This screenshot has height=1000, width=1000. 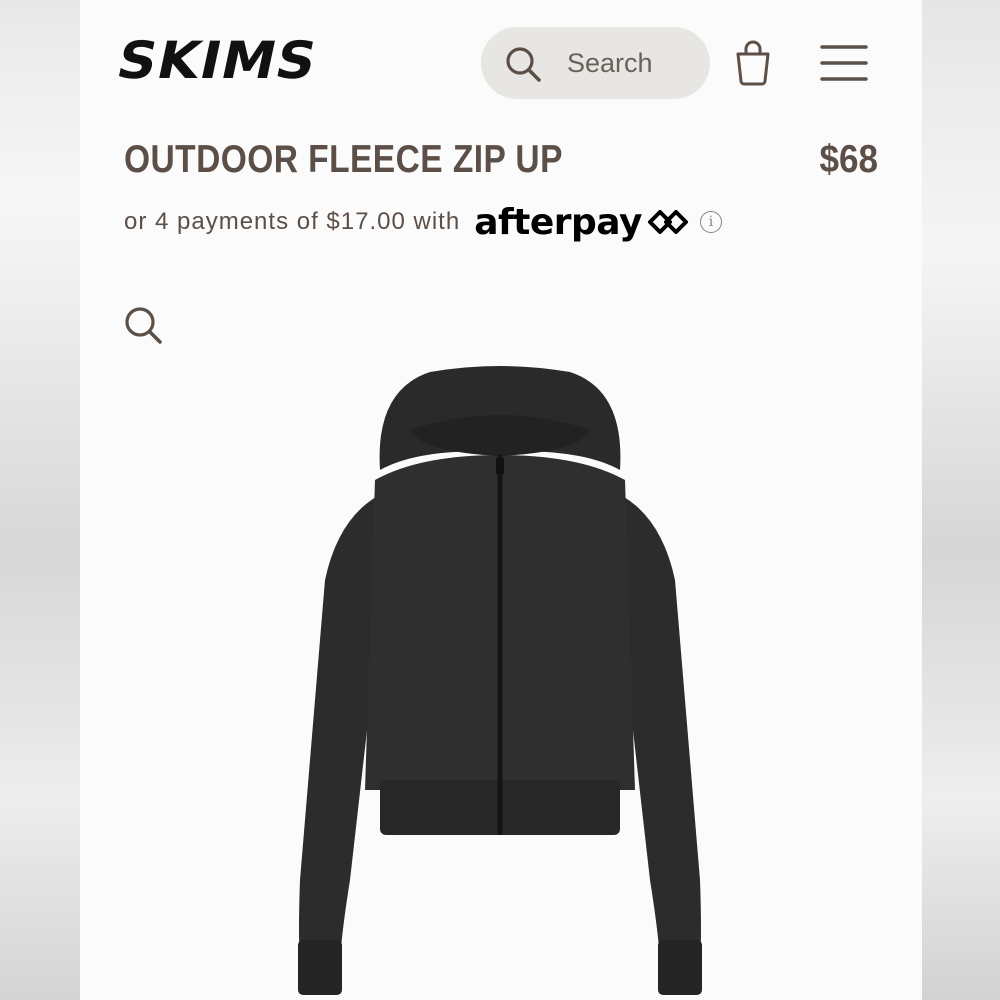 What do you see at coordinates (960, 500) in the screenshot?
I see `photo-frame-right` at bounding box center [960, 500].